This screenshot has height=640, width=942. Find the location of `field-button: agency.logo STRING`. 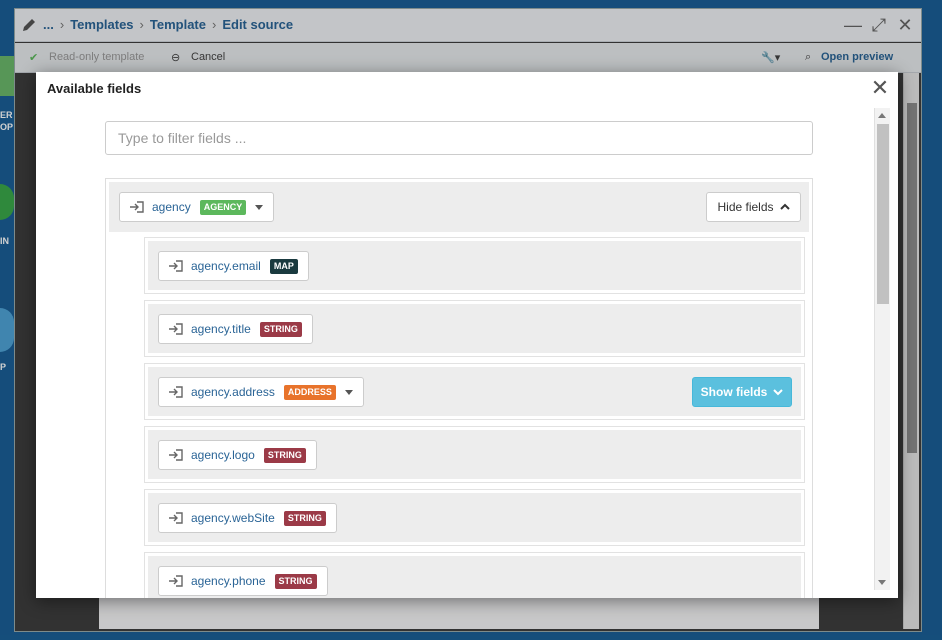

field-button: agency.logo STRING is located at coordinates (237, 455).